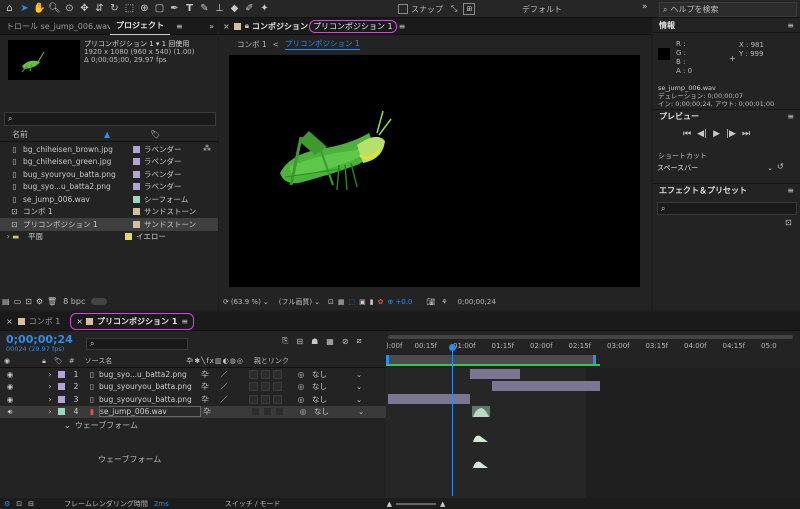 Image resolution: width=800 pixels, height=509 pixels. Describe the element at coordinates (444, 302) in the screenshot. I see `show-snapshot-icon: ⚘` at that location.